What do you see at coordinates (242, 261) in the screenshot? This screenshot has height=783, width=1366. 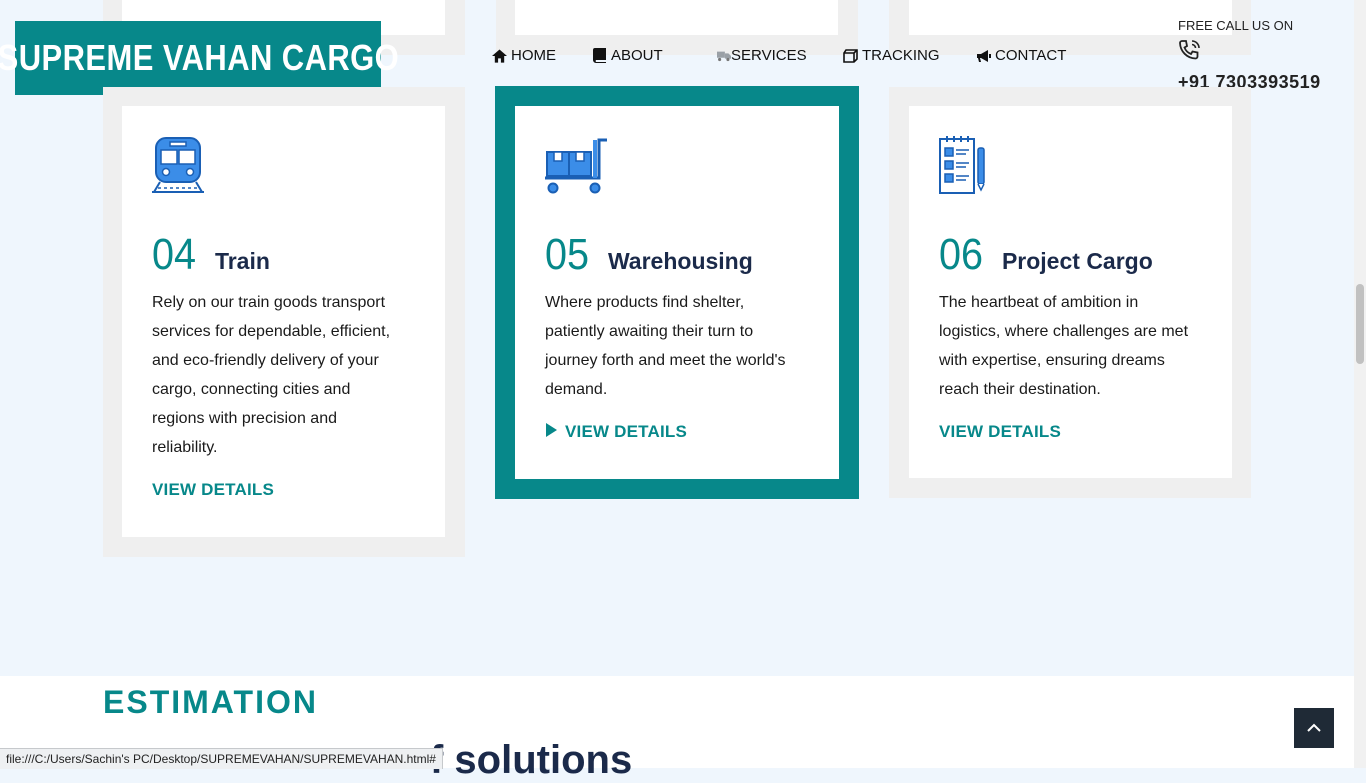 I see `service-title: Train` at bounding box center [242, 261].